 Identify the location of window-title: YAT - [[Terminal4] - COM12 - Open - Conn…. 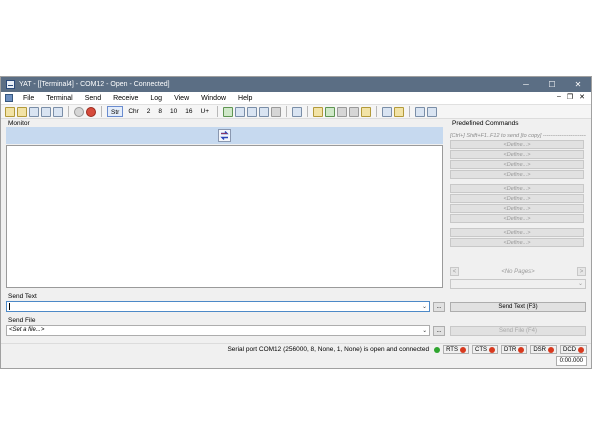
(94, 84).